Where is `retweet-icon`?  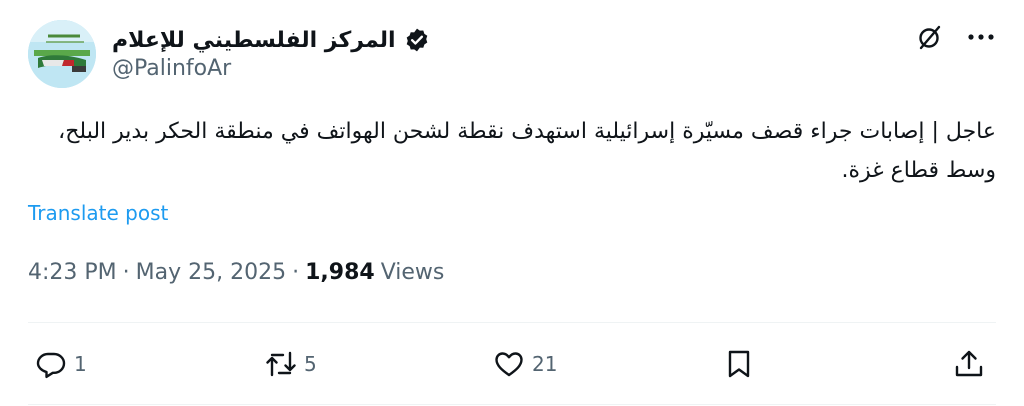
retweet-icon is located at coordinates (281, 364).